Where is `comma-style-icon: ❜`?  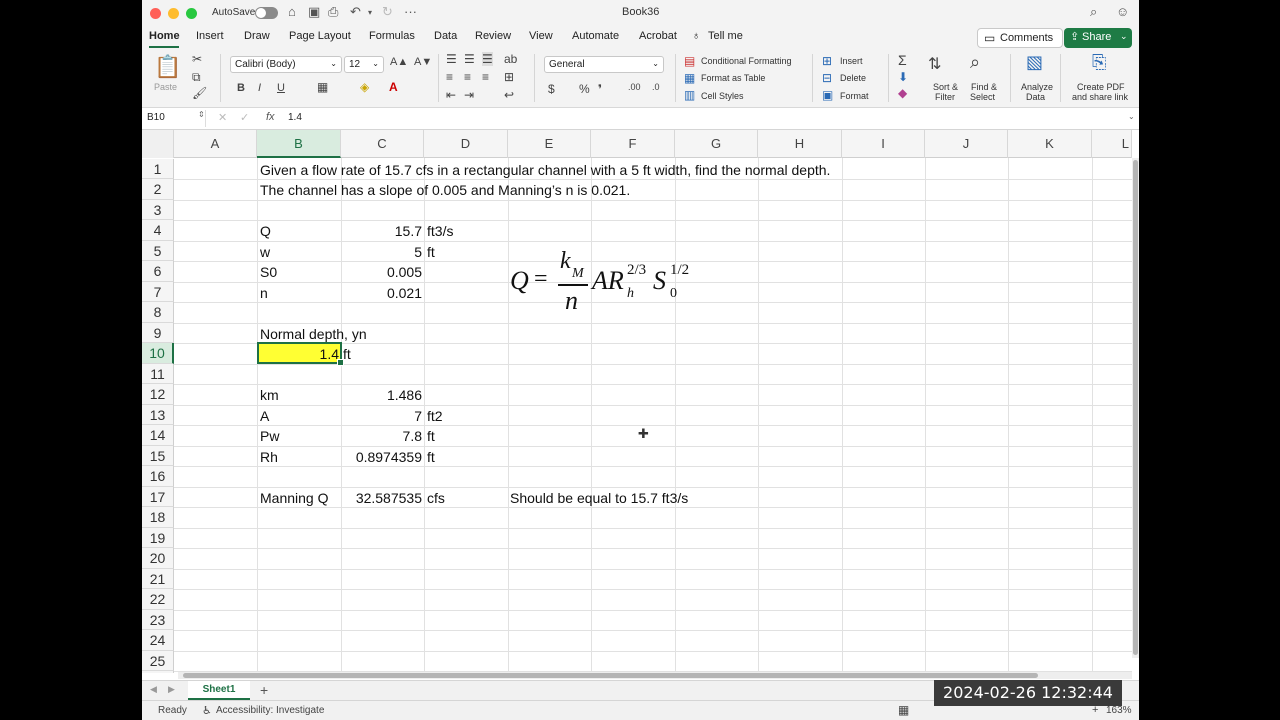
comma-style-icon: ❜ is located at coordinates (600, 89).